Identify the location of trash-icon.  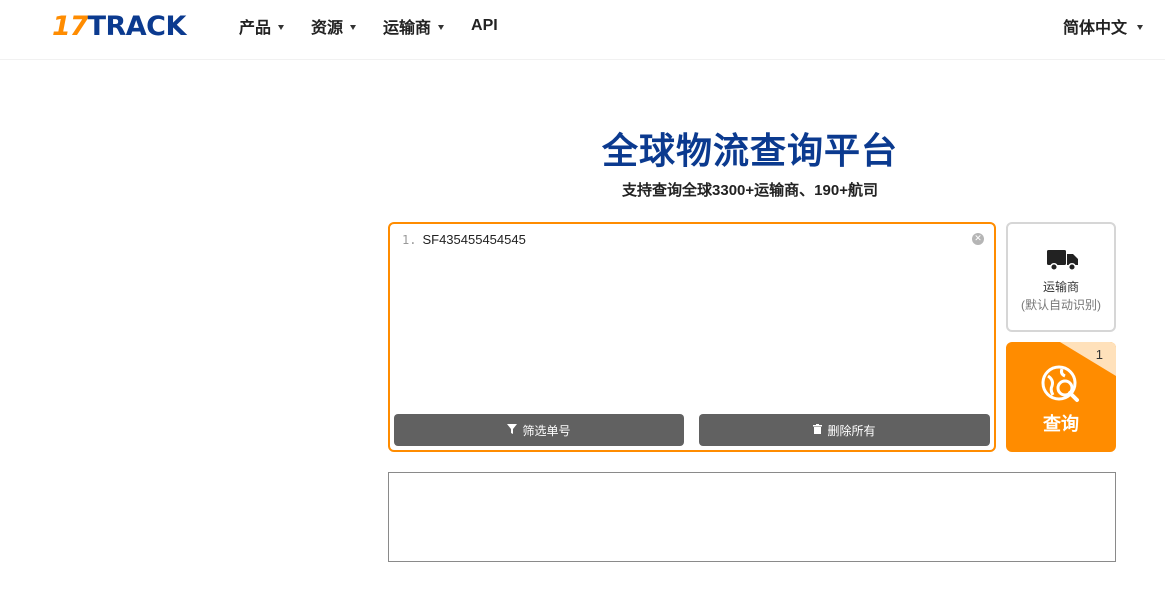
(818, 430).